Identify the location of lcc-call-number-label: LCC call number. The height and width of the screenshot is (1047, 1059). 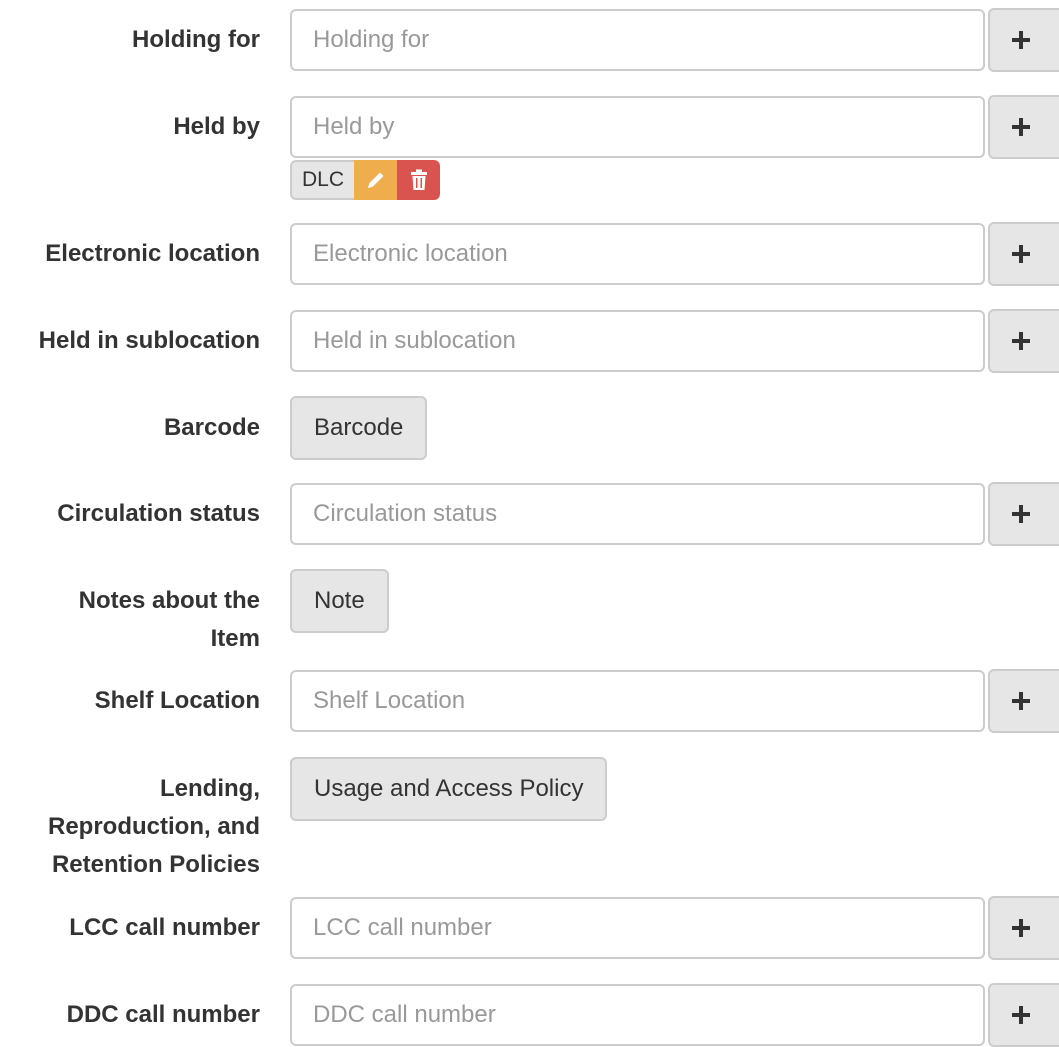
(164, 927).